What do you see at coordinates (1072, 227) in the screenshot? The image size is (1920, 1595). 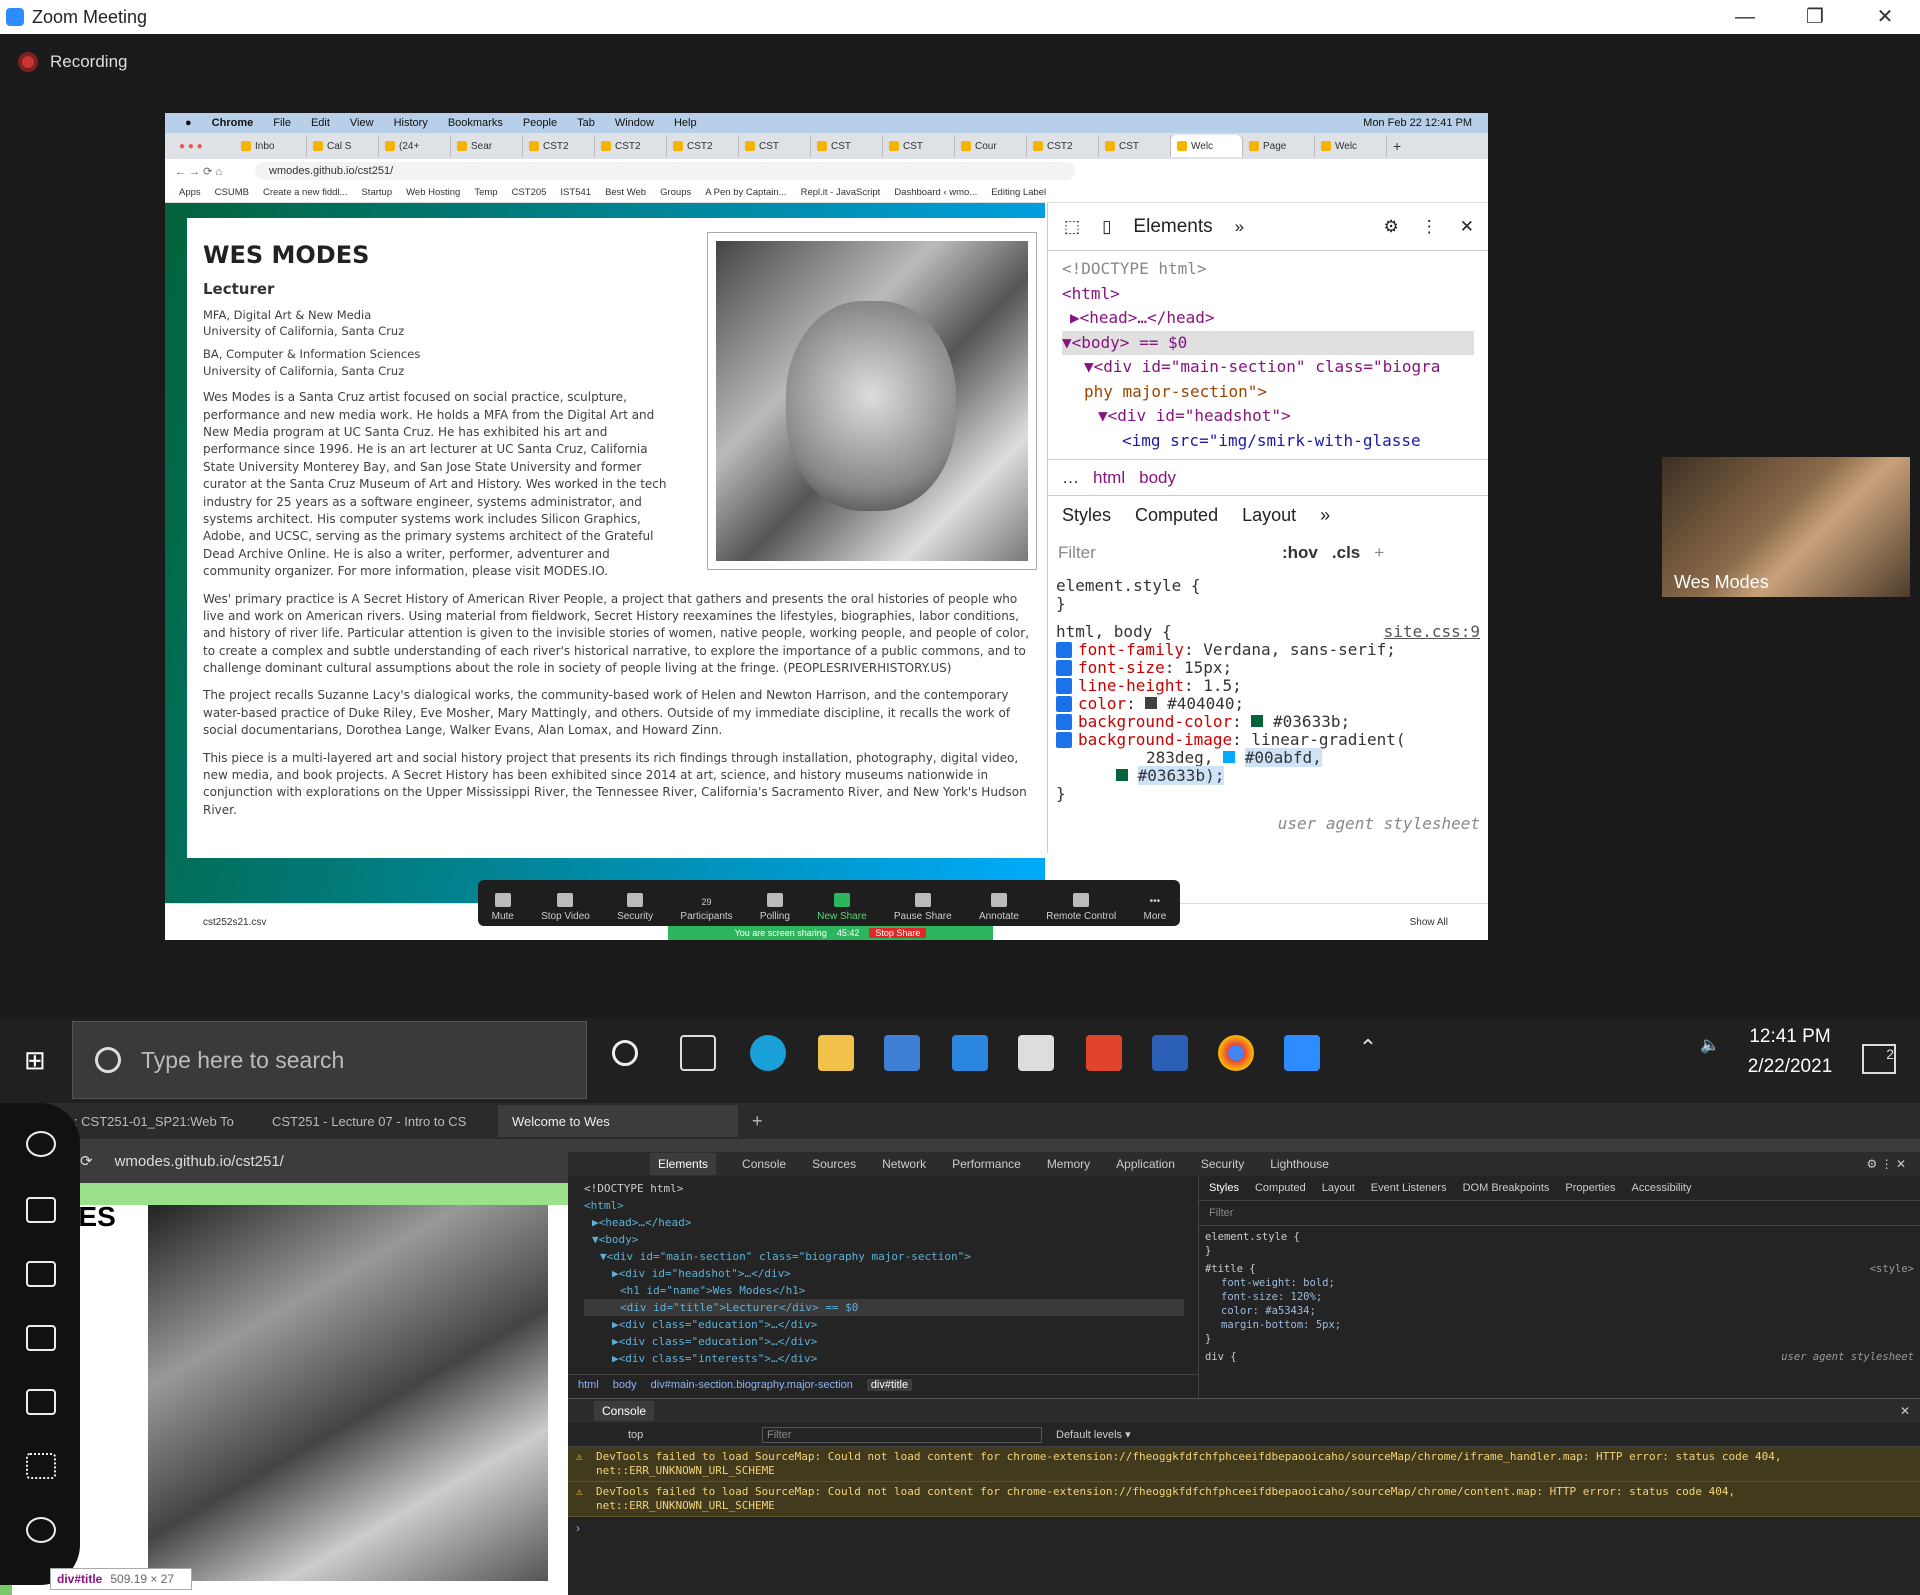 I see `inspect-icon: ⬚` at bounding box center [1072, 227].